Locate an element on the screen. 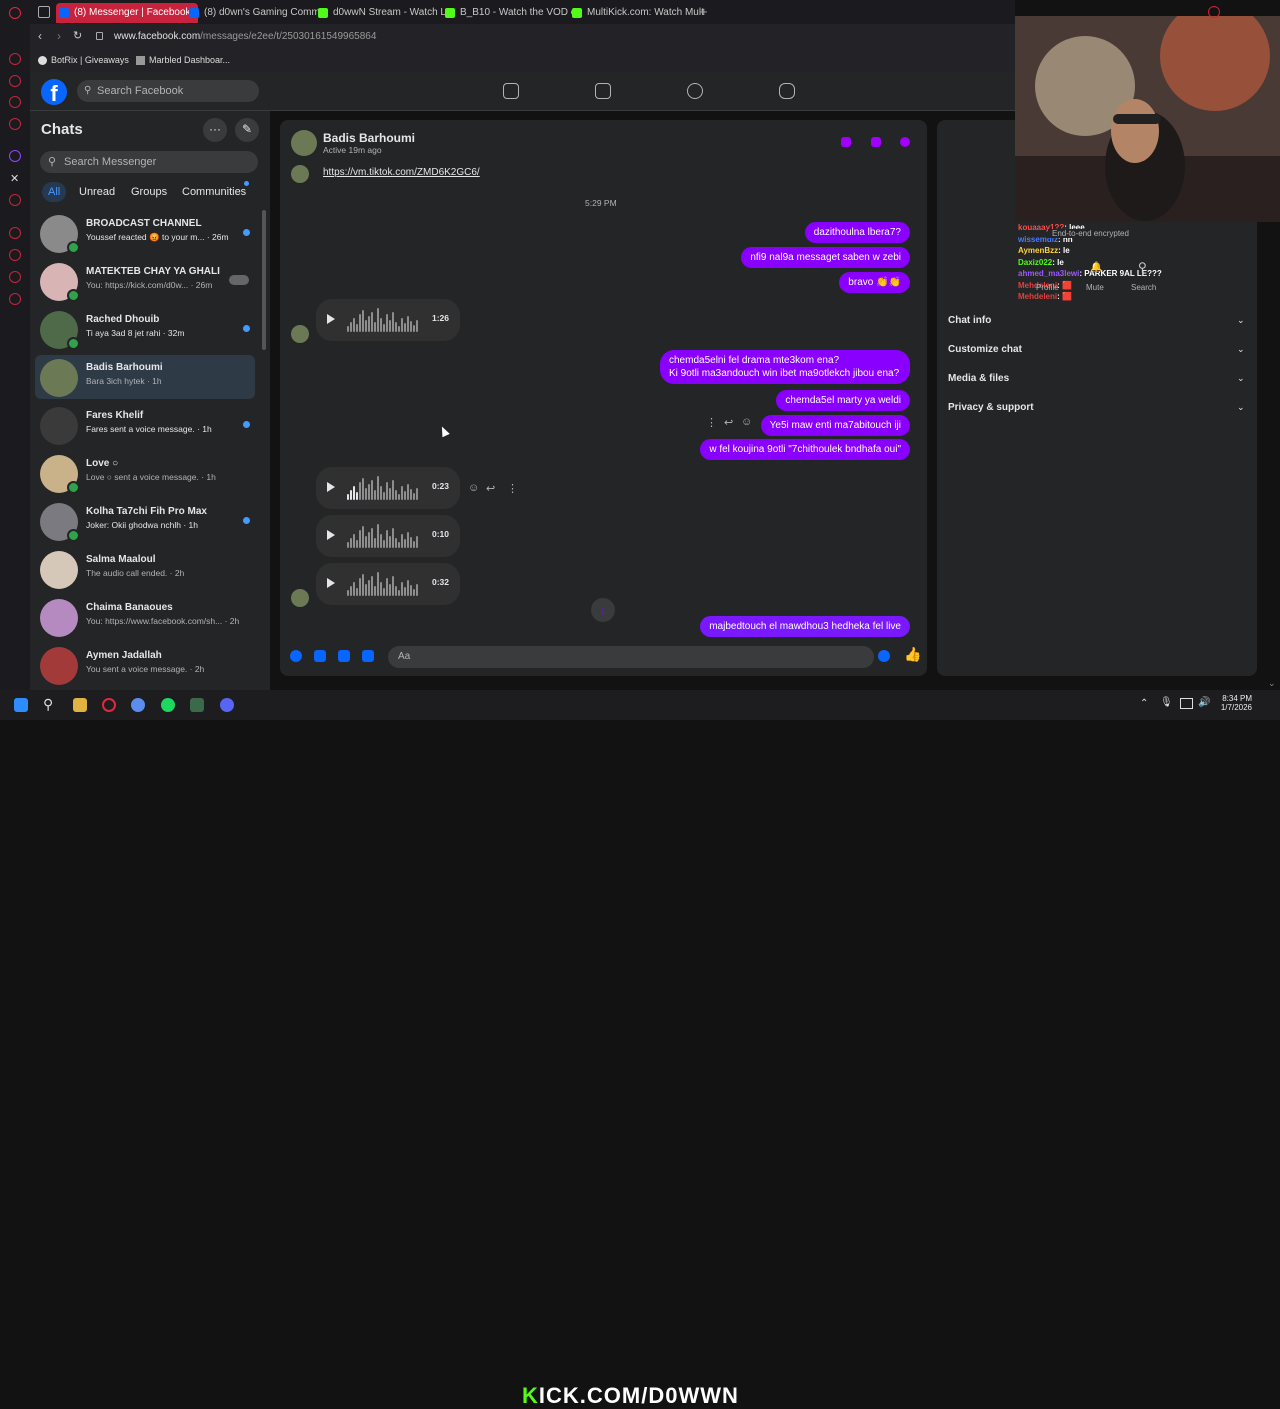 The image size is (1280, 1409). discord-icon is located at coordinates (227, 705).